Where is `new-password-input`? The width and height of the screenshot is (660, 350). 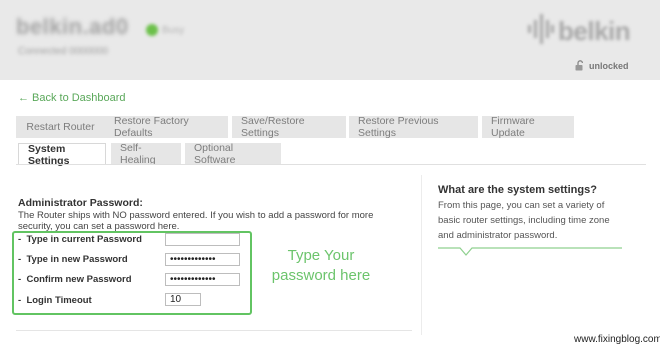 new-password-input is located at coordinates (202, 259).